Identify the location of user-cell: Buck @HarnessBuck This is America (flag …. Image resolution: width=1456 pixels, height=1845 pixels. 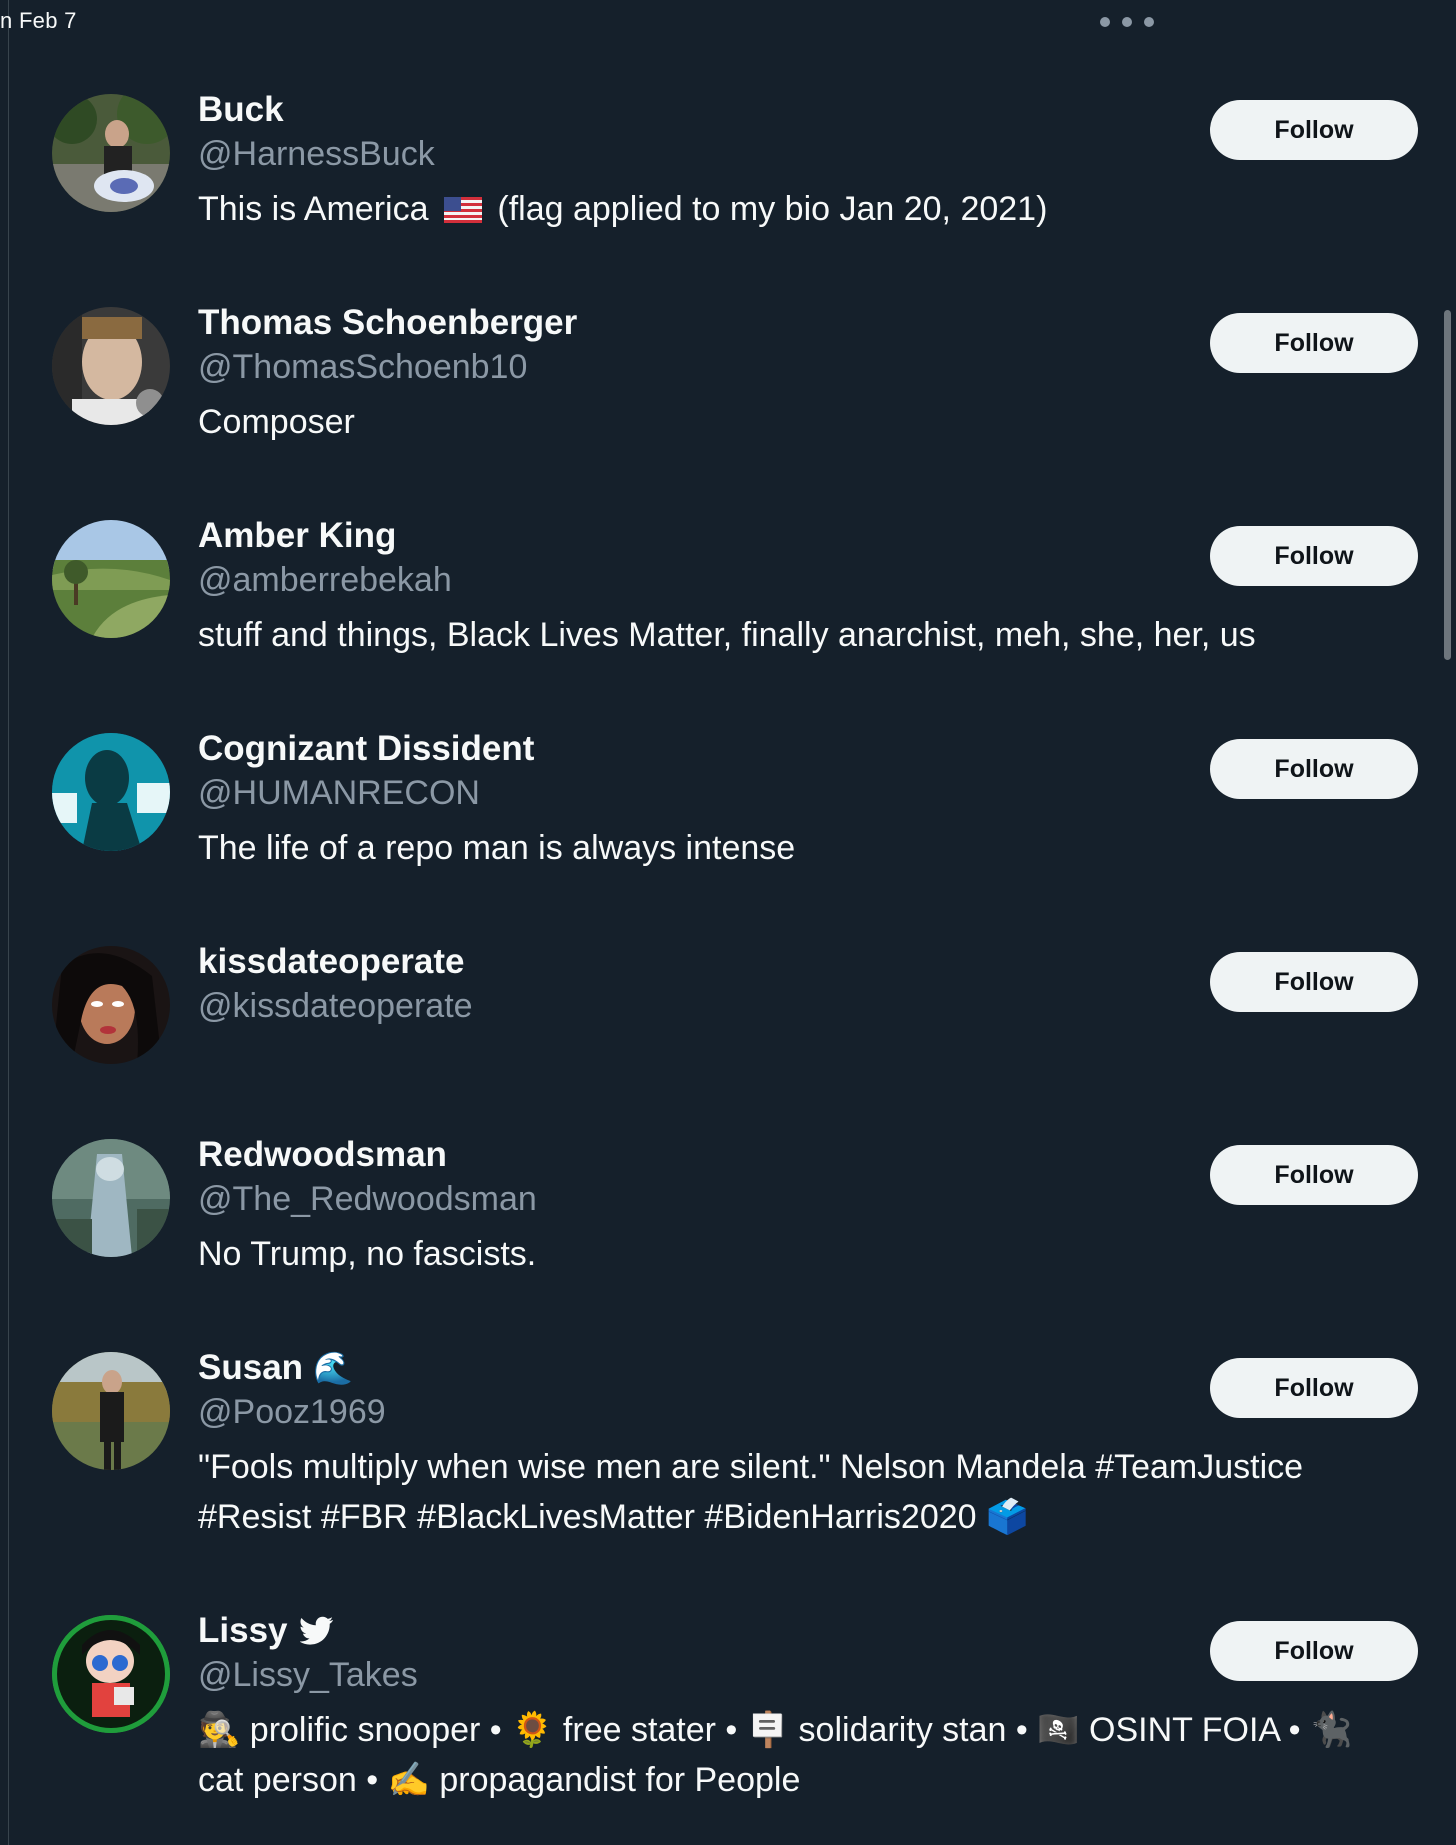
(728, 170).